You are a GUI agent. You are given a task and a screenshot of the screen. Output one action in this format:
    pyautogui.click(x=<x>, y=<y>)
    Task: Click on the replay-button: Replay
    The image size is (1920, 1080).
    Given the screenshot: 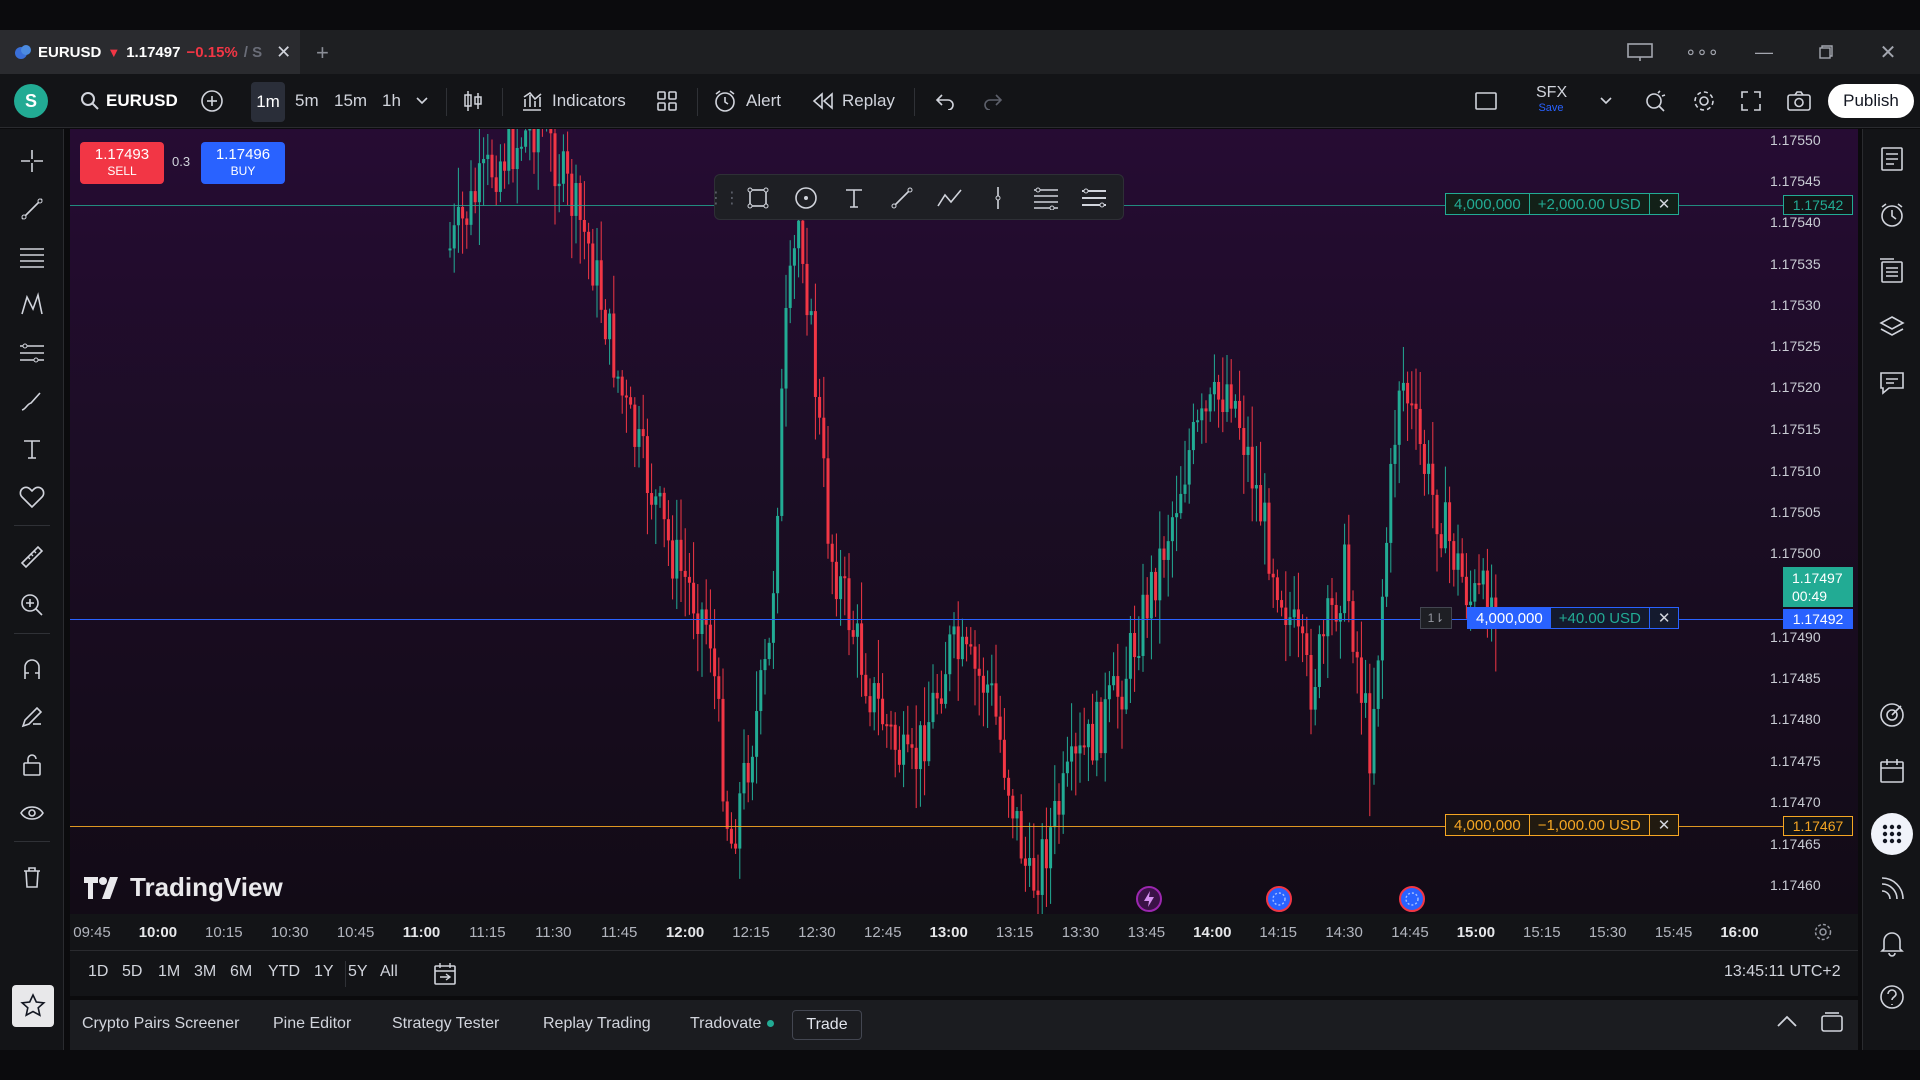 What is the action you would take?
    pyautogui.click(x=853, y=101)
    